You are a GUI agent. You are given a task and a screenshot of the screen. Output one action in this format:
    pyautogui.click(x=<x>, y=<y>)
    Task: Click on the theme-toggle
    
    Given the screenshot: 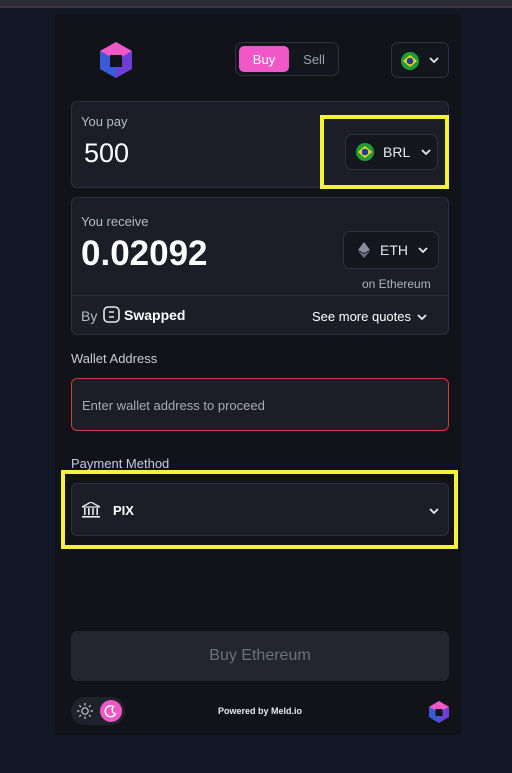 What is the action you would take?
    pyautogui.click(x=98, y=711)
    